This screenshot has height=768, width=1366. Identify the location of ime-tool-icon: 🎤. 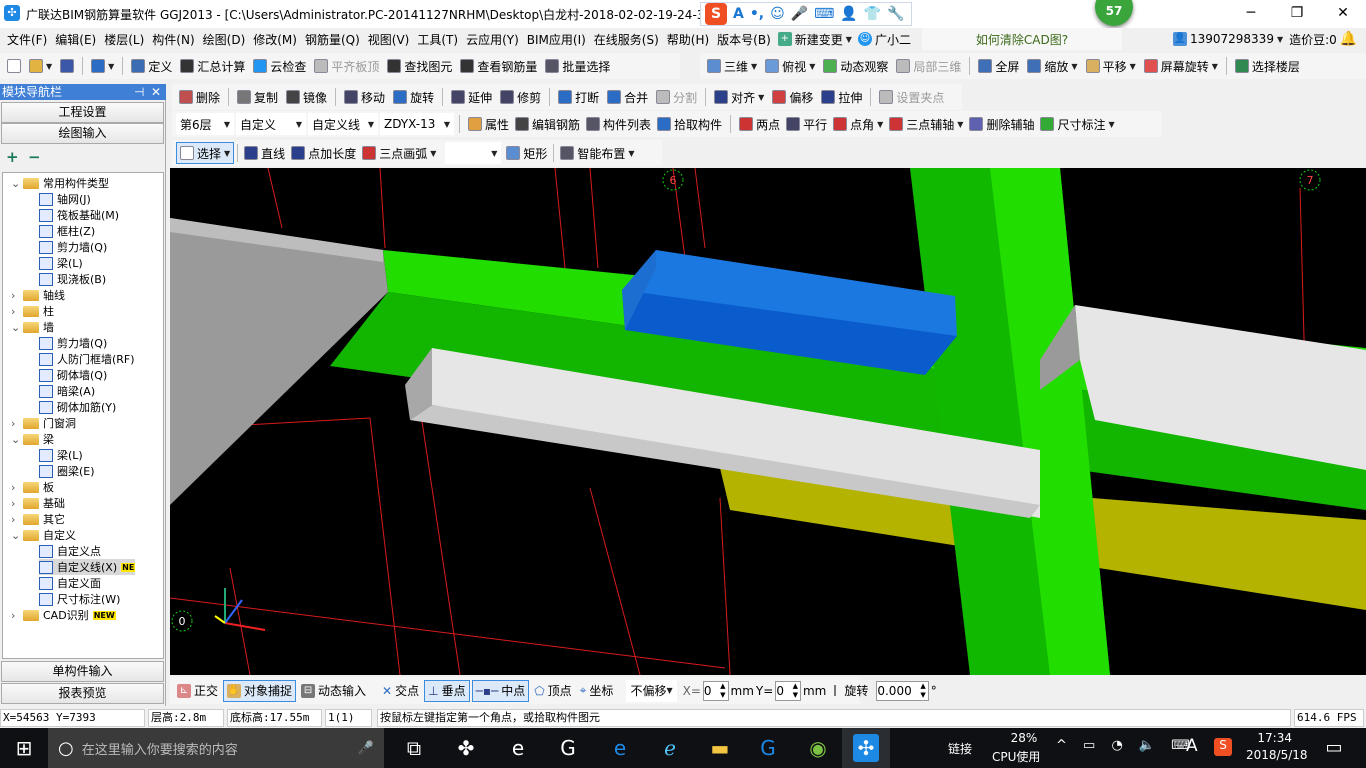
(799, 14).